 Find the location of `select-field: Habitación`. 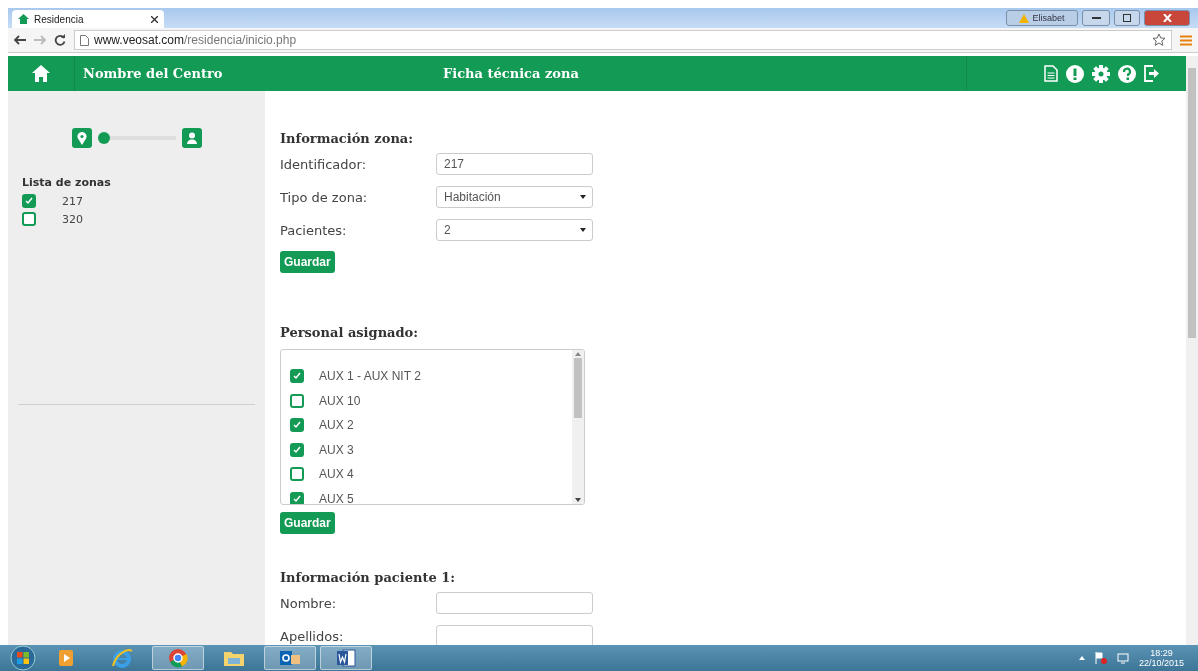

select-field: Habitación is located at coordinates (514, 197).